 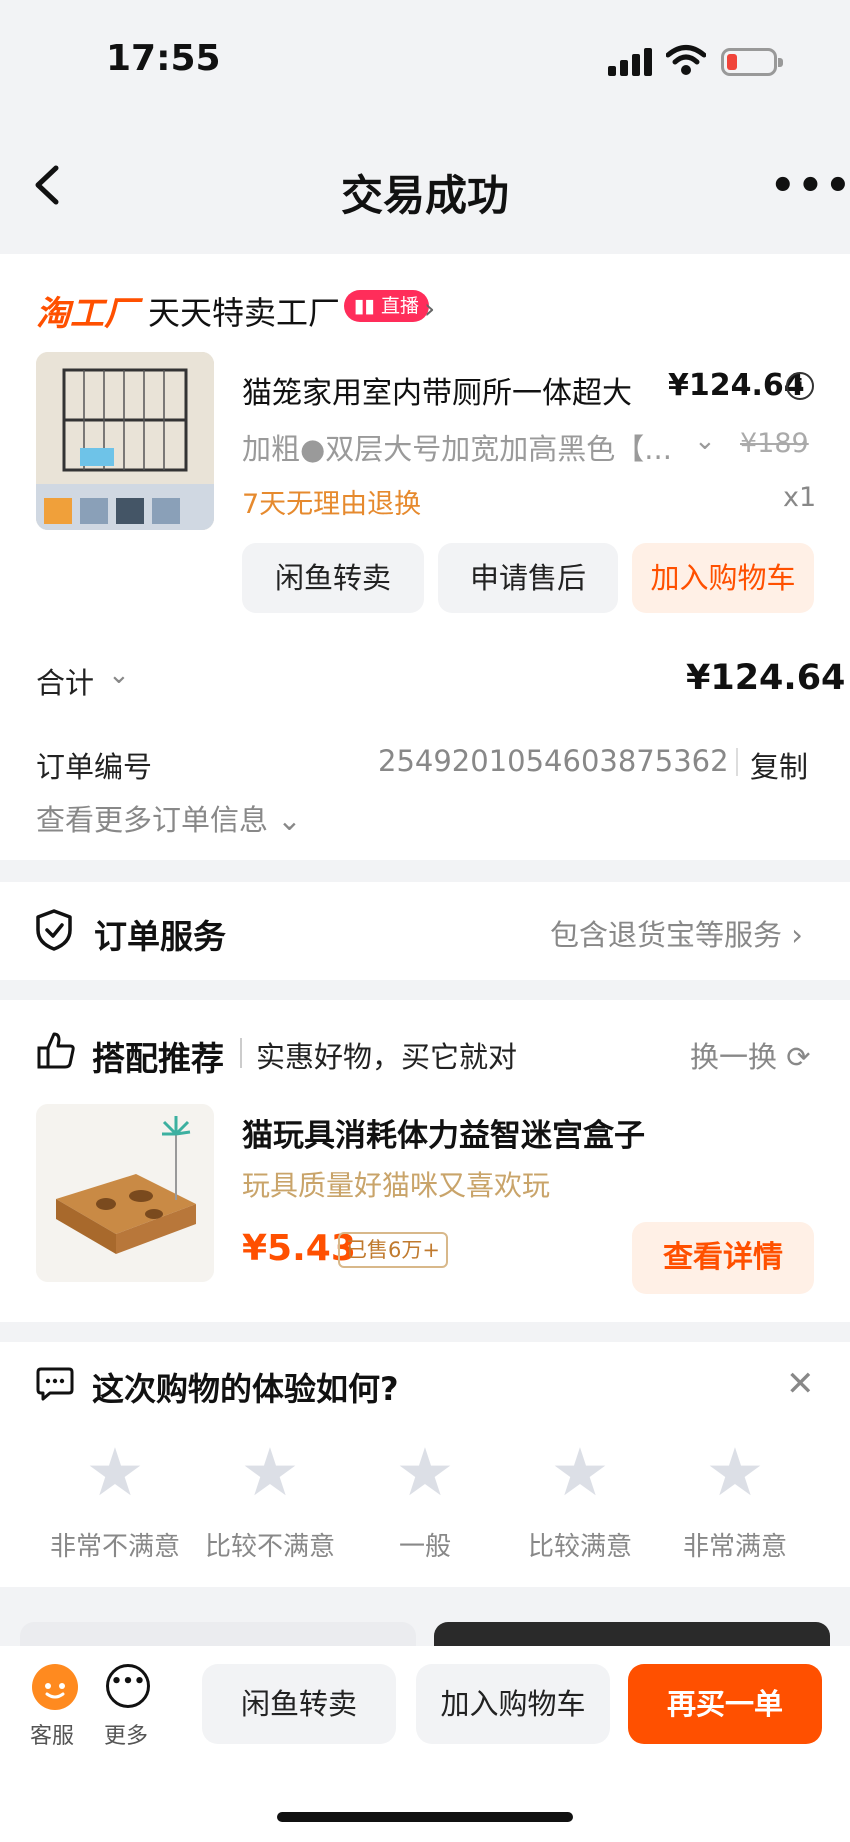 I want to click on view-details-button: 查看详情, so click(x=723, y=1258).